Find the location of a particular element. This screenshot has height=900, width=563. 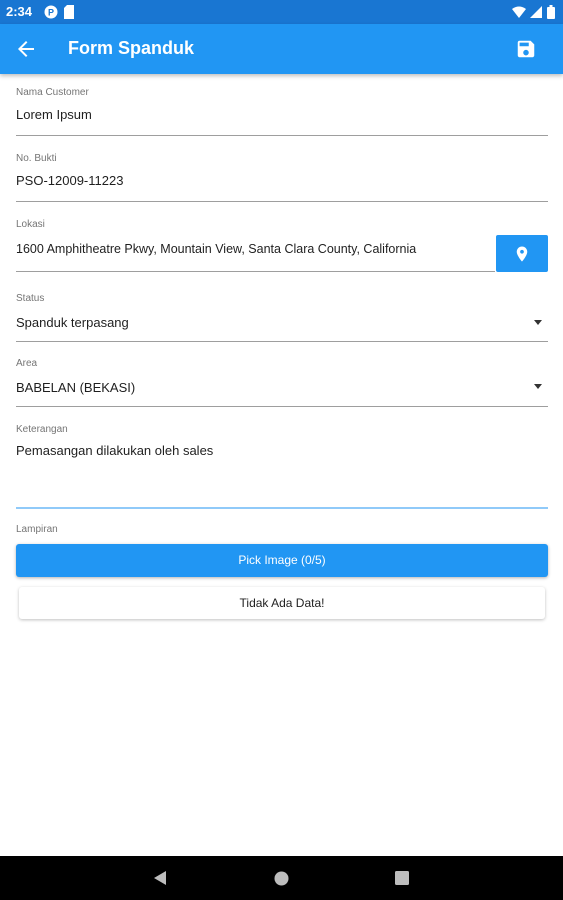

no-bukti-field: No. Bukti PSO-12009-11223 is located at coordinates (282, 176).